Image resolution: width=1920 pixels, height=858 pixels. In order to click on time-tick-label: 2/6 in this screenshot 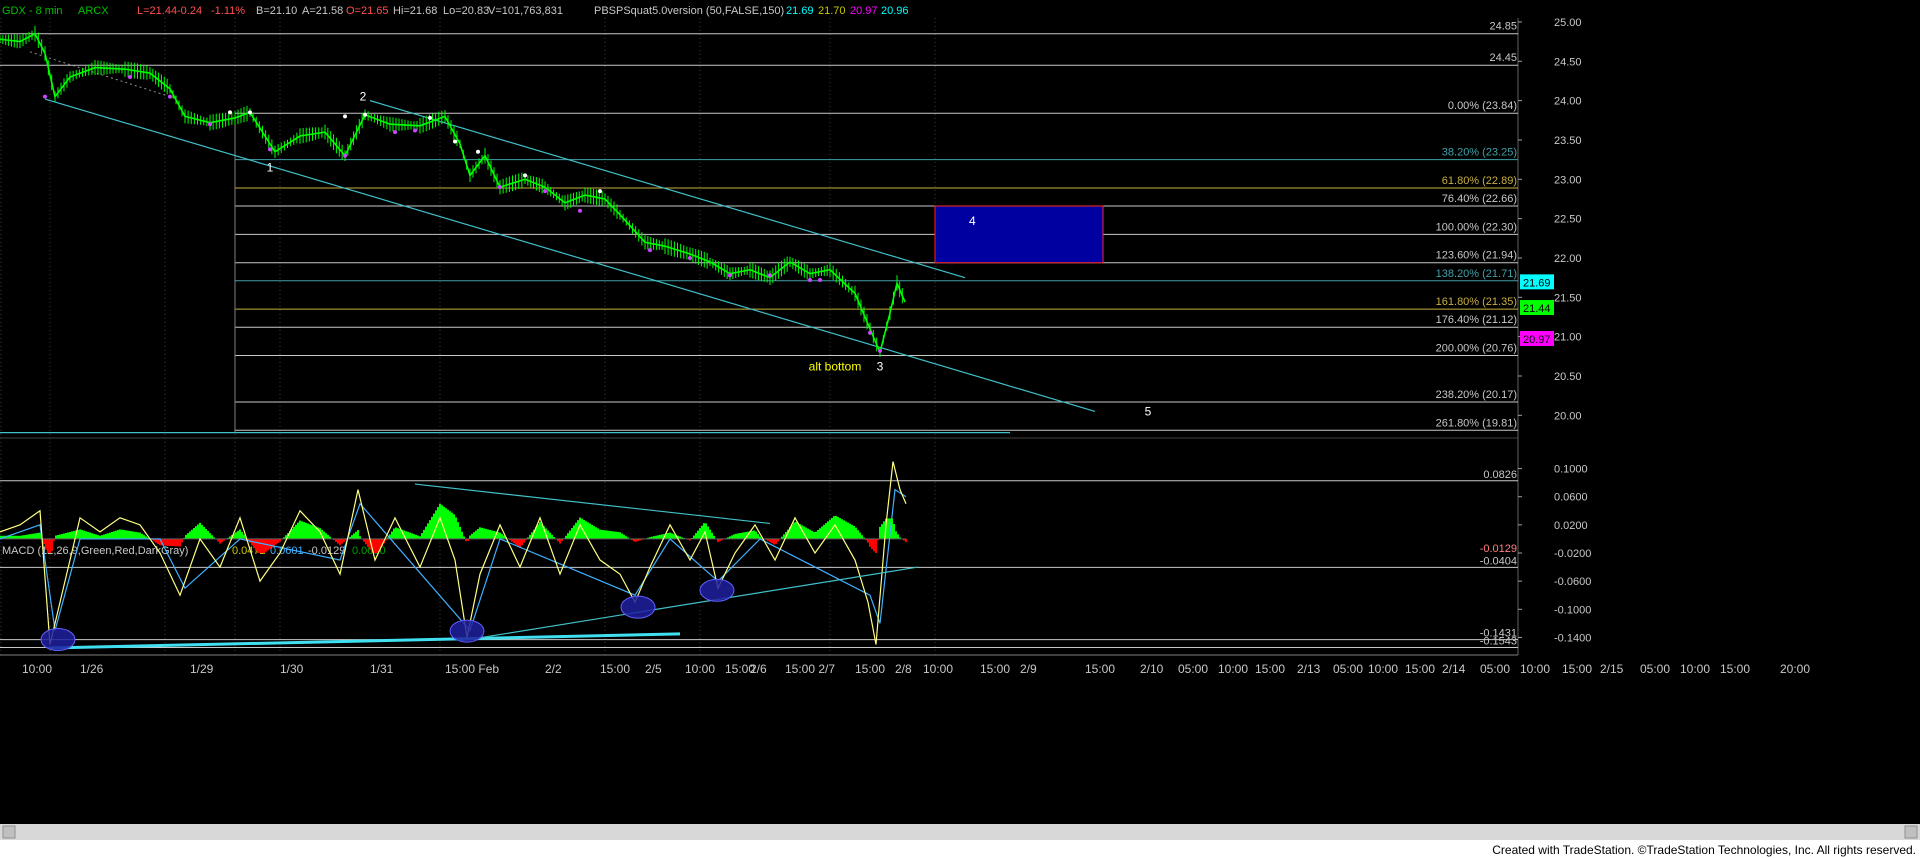, I will do `click(758, 669)`.